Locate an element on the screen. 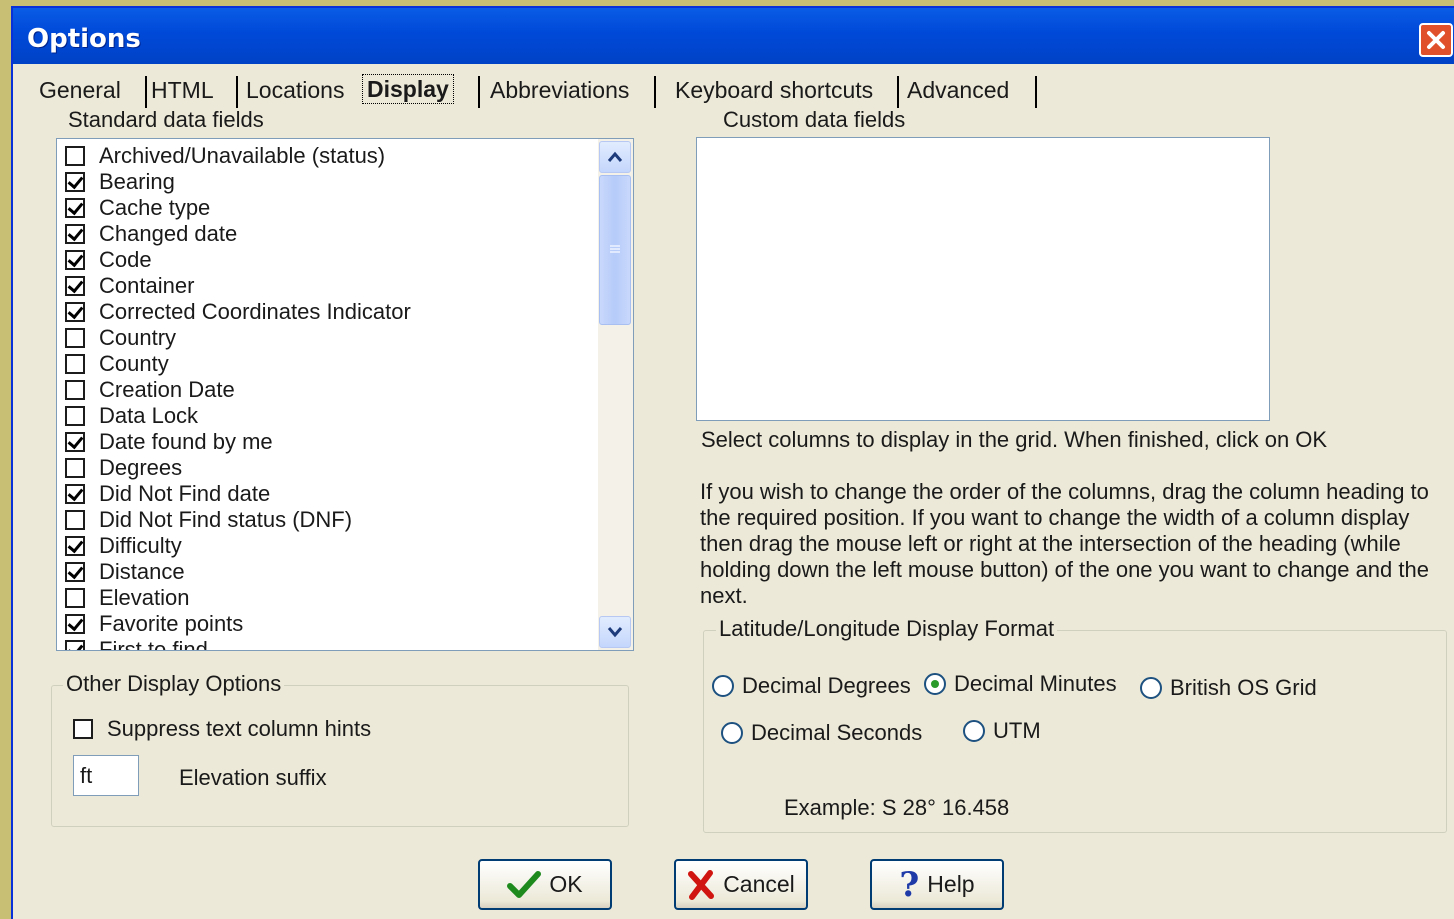  custom-fields-list is located at coordinates (983, 279).